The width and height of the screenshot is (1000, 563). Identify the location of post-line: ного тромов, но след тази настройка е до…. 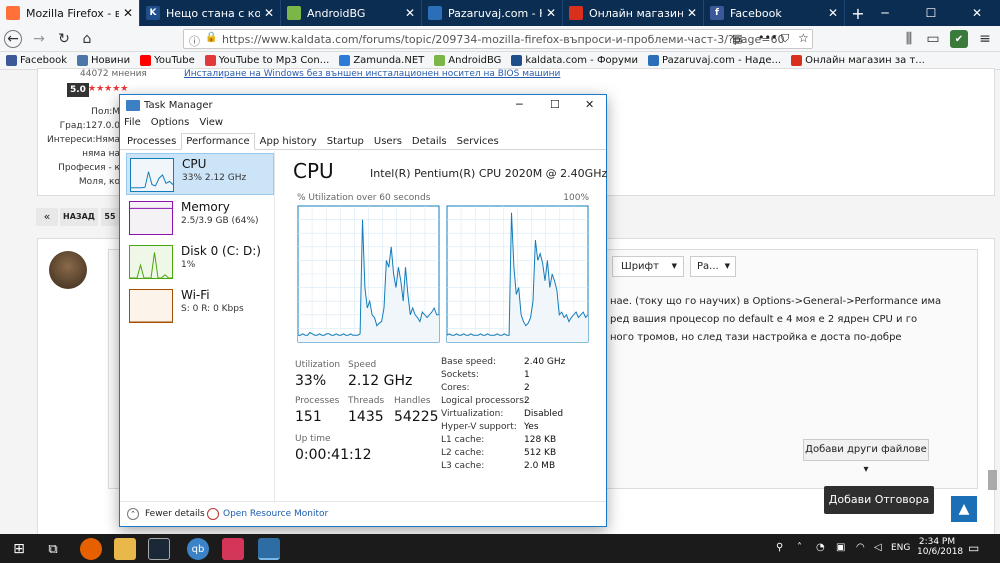
(756, 337).